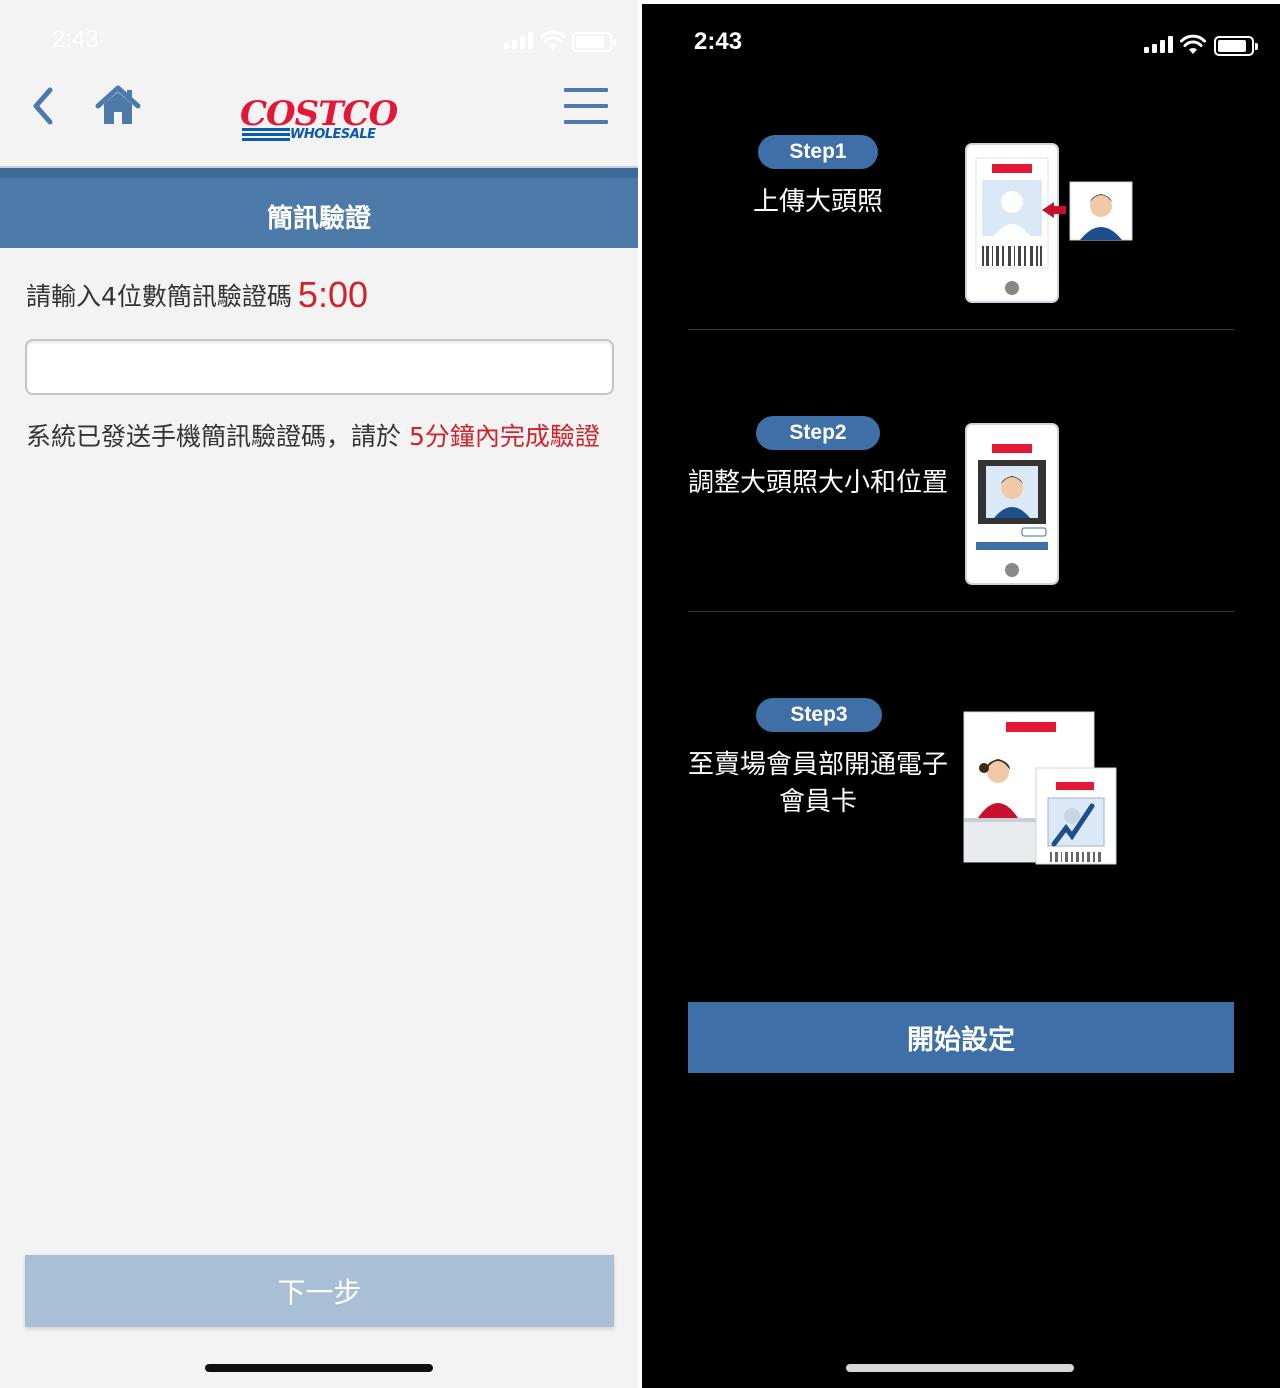  I want to click on notice-deadline: 5分鐘內完成驗證, so click(504, 436).